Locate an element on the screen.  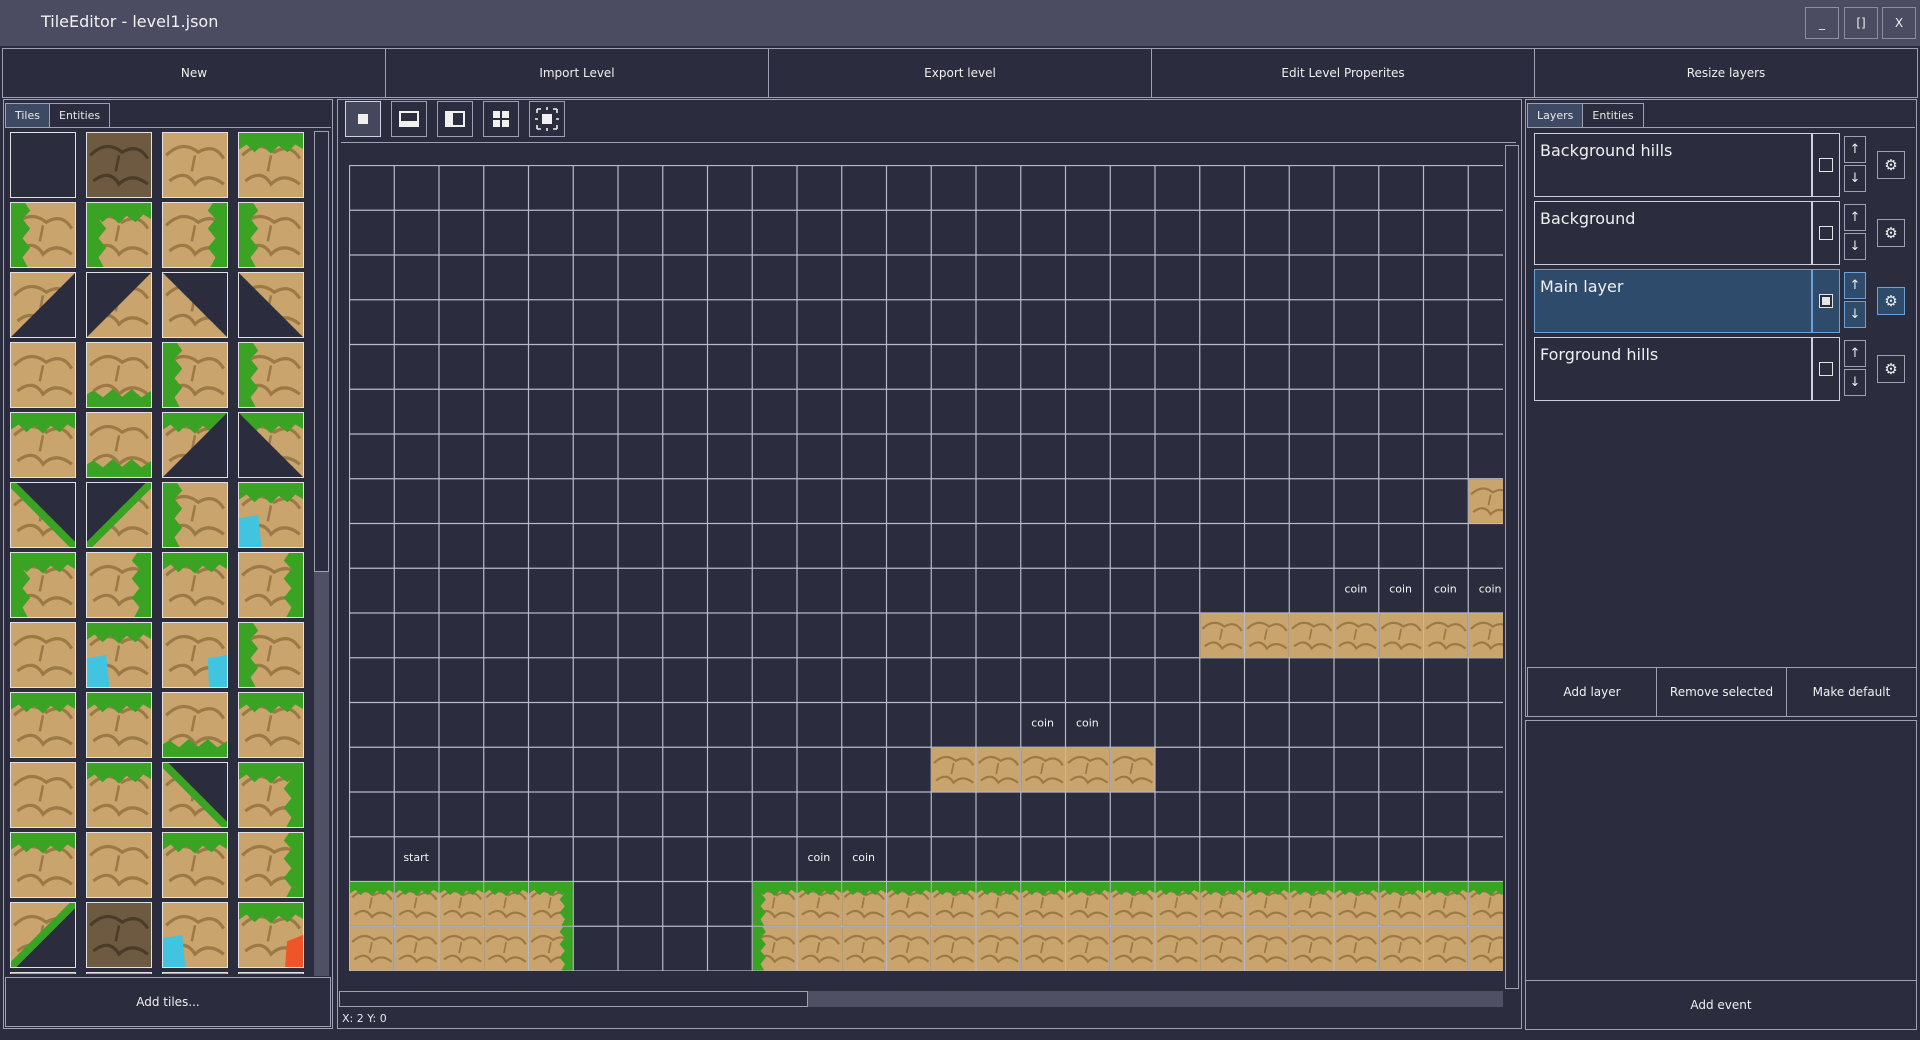
layer-row: Forground hills ↑ ↓ ⚙ is located at coordinates (1719, 369).